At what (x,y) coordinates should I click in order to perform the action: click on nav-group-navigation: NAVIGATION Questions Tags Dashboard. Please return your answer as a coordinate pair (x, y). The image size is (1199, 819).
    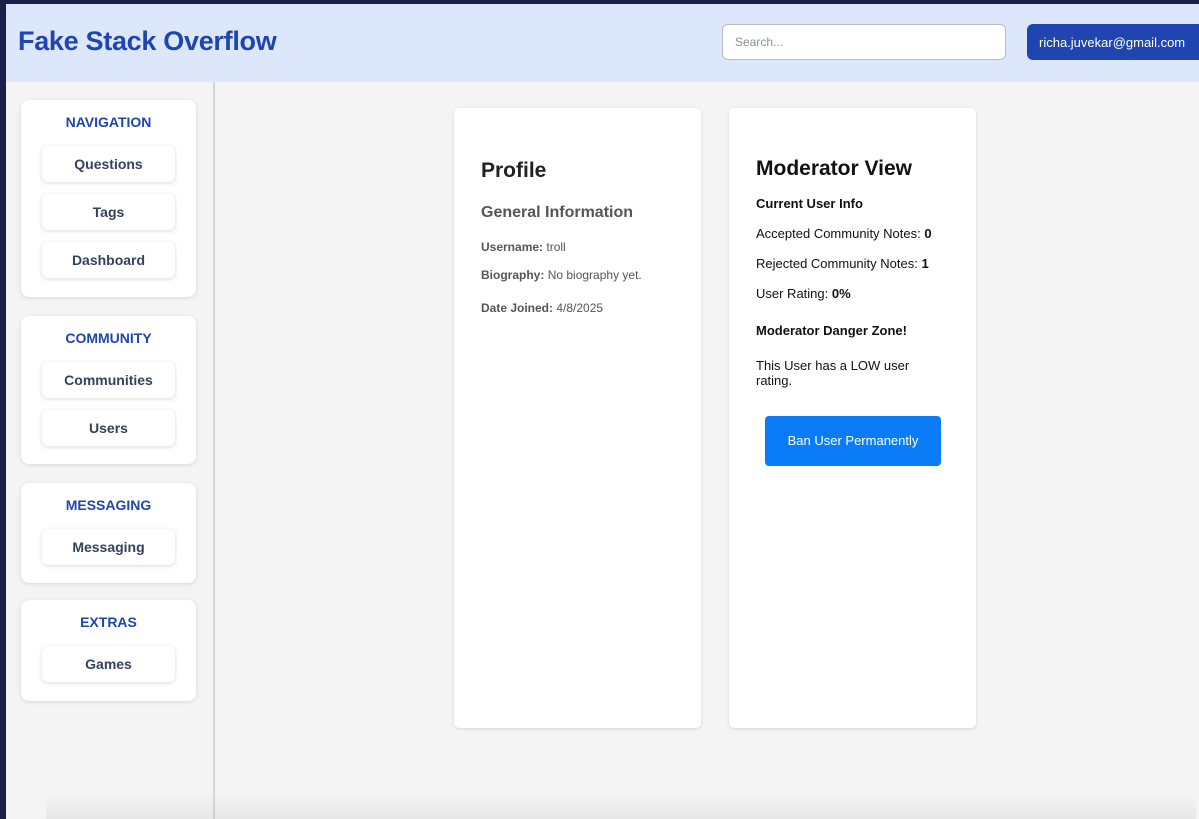
    Looking at the image, I should click on (108, 198).